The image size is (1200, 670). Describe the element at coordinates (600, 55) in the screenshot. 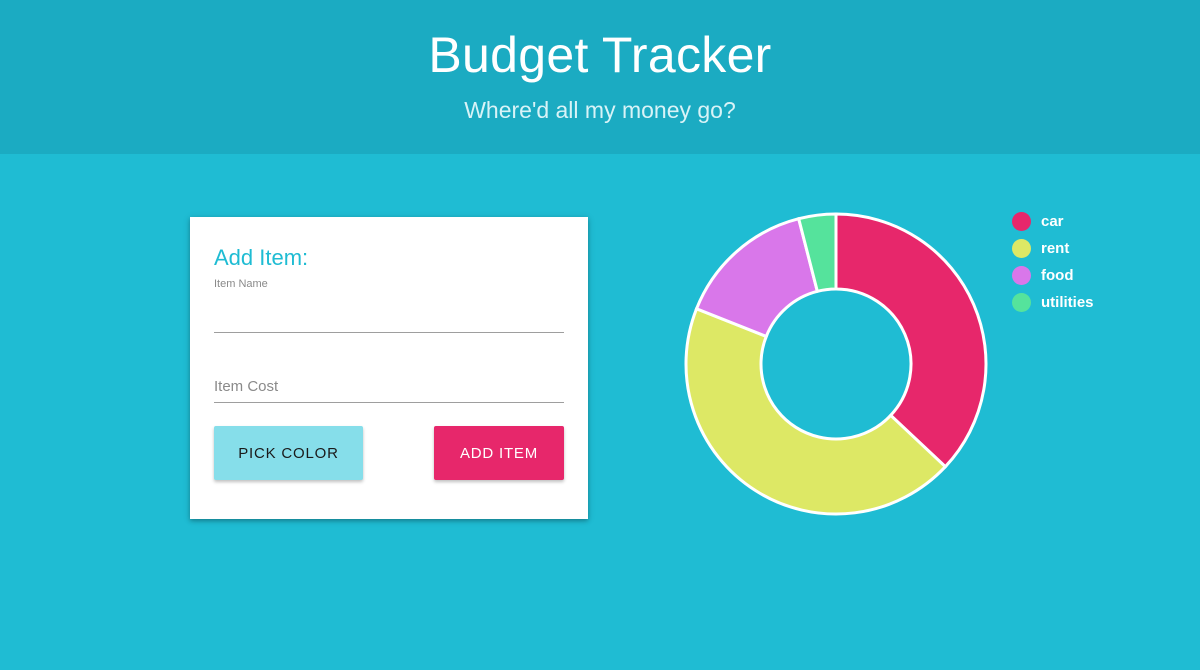

I see `app-title: Budget Tracker` at that location.